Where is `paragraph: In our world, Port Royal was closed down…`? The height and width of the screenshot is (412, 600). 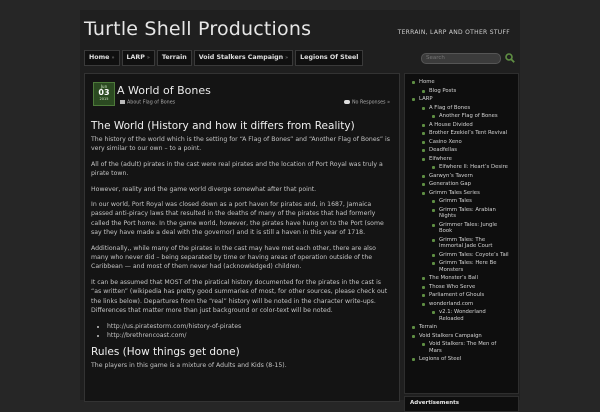
paragraph: In our world, Port Royal was closed down… is located at coordinates (237, 219).